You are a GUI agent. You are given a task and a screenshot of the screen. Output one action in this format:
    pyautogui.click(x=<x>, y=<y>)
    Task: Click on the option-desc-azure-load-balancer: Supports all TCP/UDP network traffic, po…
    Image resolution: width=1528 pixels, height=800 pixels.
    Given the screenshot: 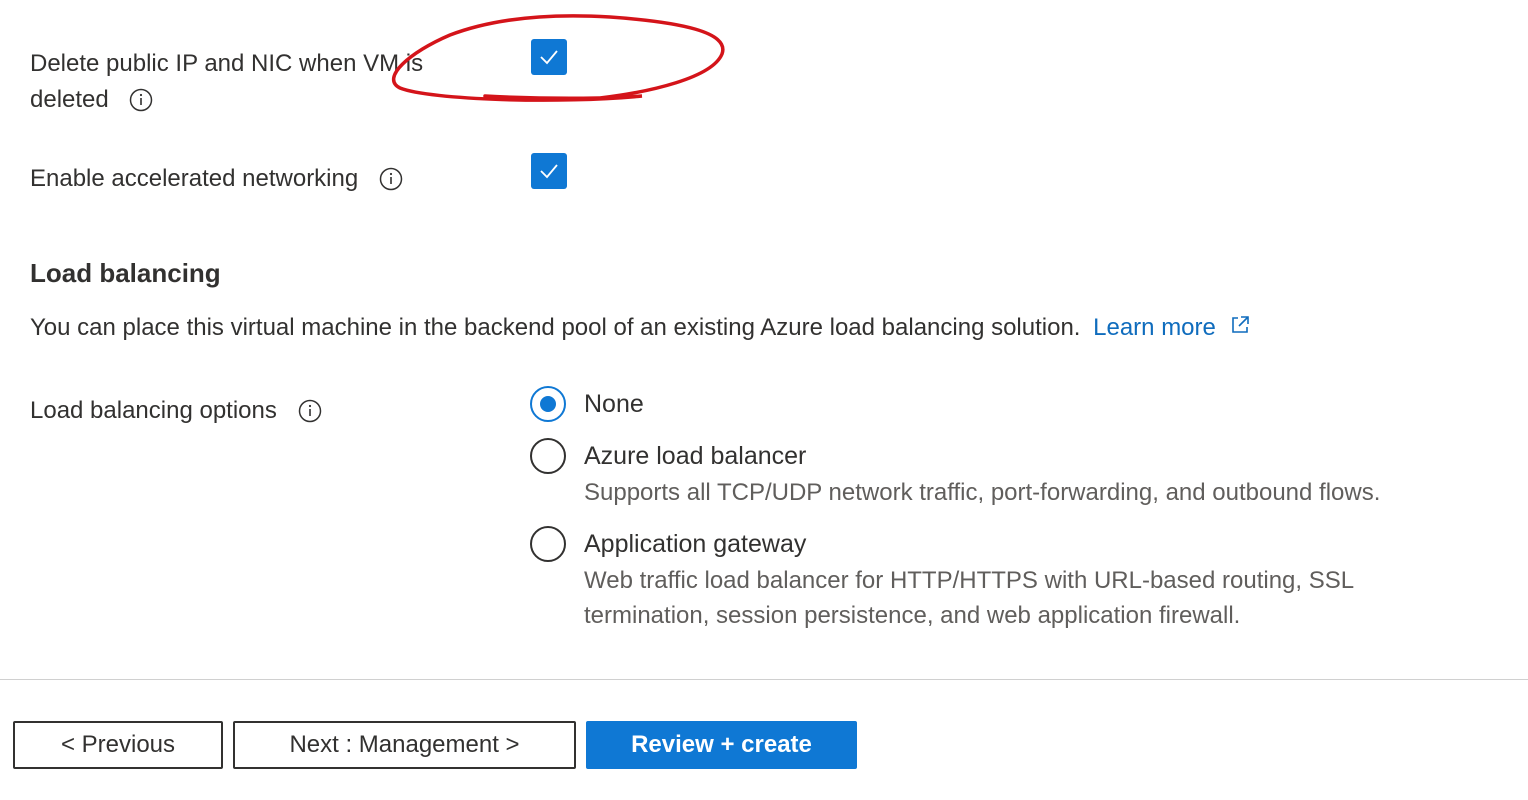 What is the action you would take?
    pyautogui.click(x=982, y=492)
    